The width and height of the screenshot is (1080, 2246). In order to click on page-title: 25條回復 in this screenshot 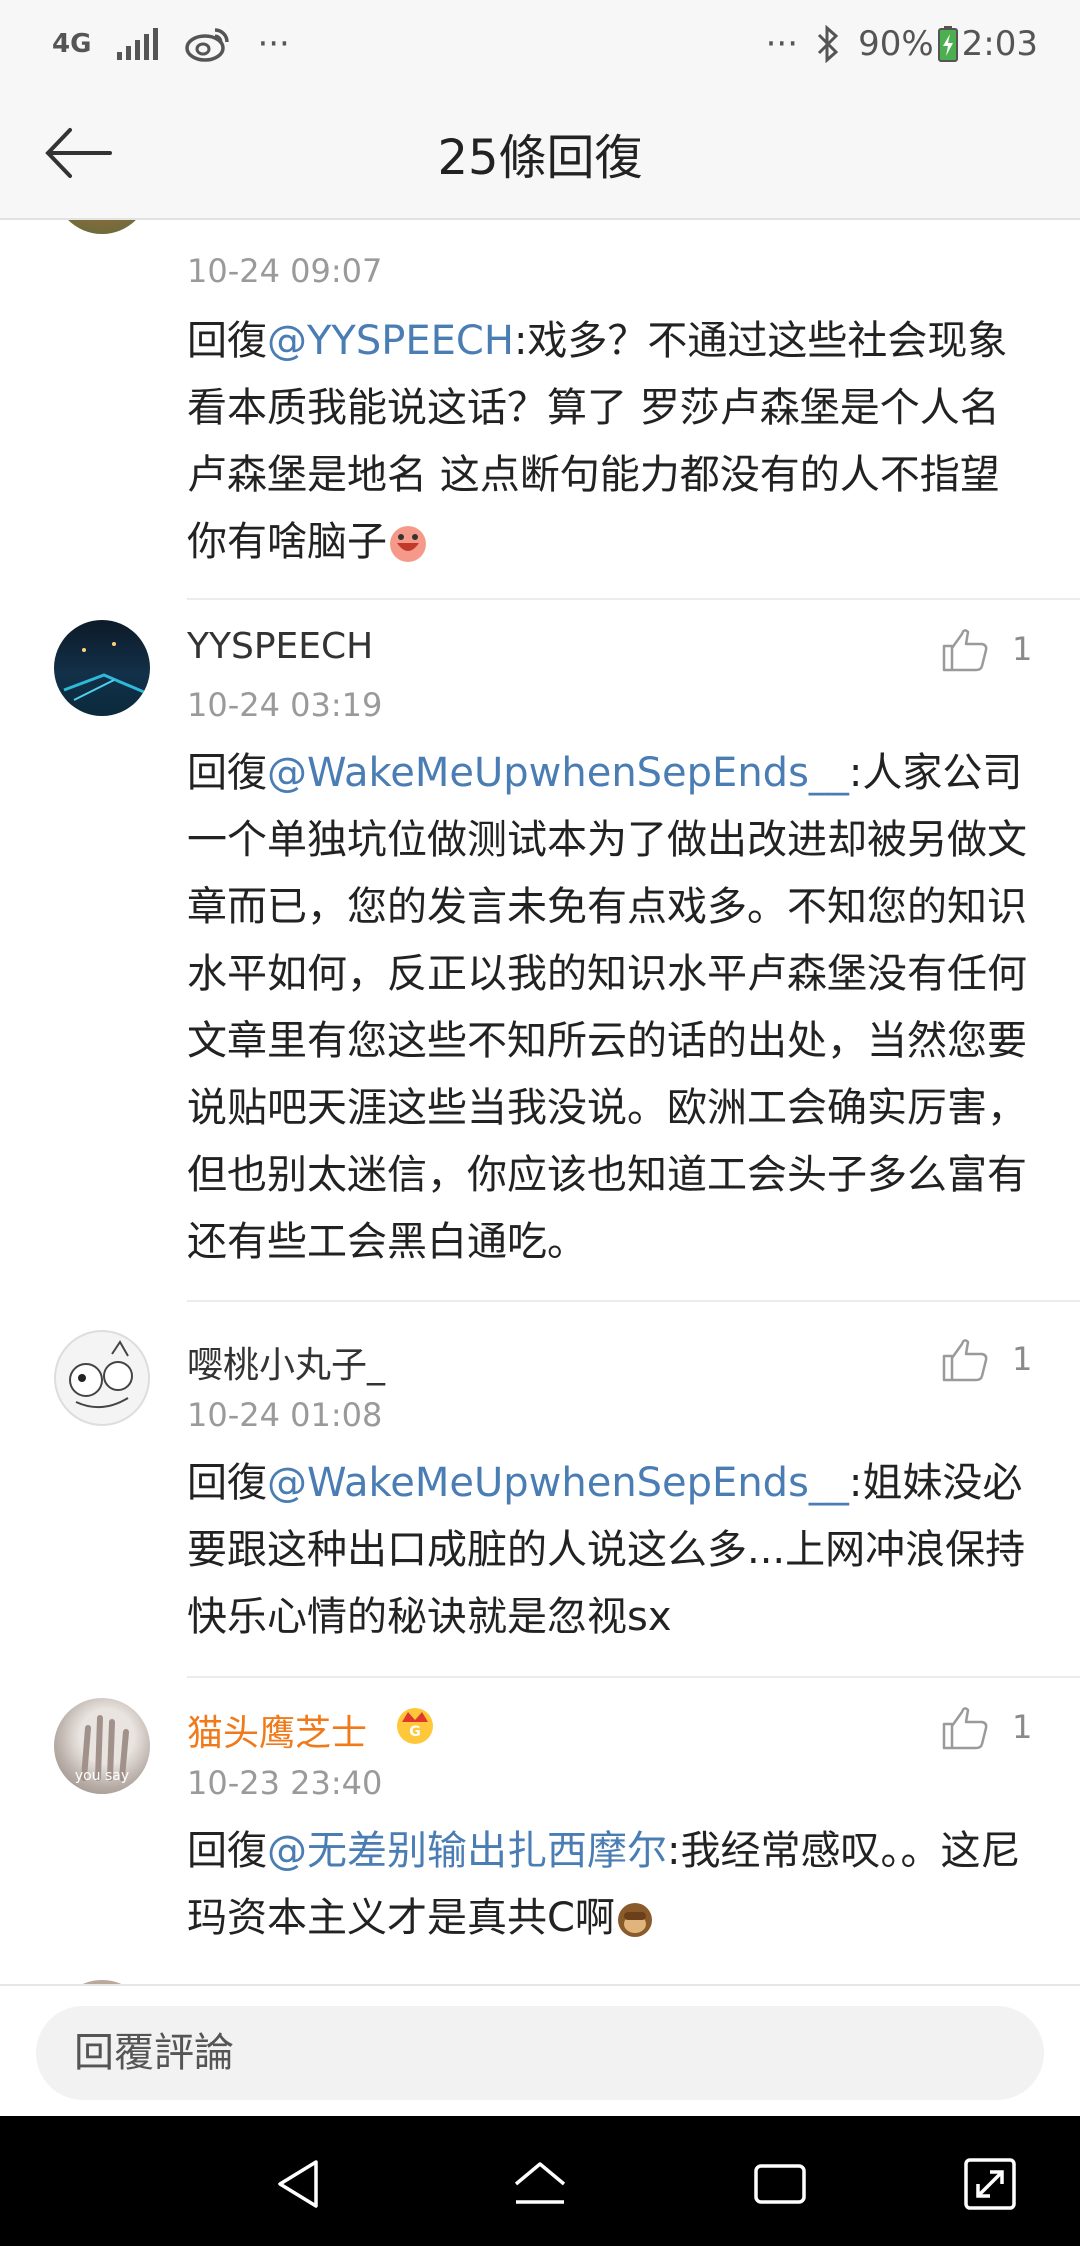, I will do `click(540, 158)`.